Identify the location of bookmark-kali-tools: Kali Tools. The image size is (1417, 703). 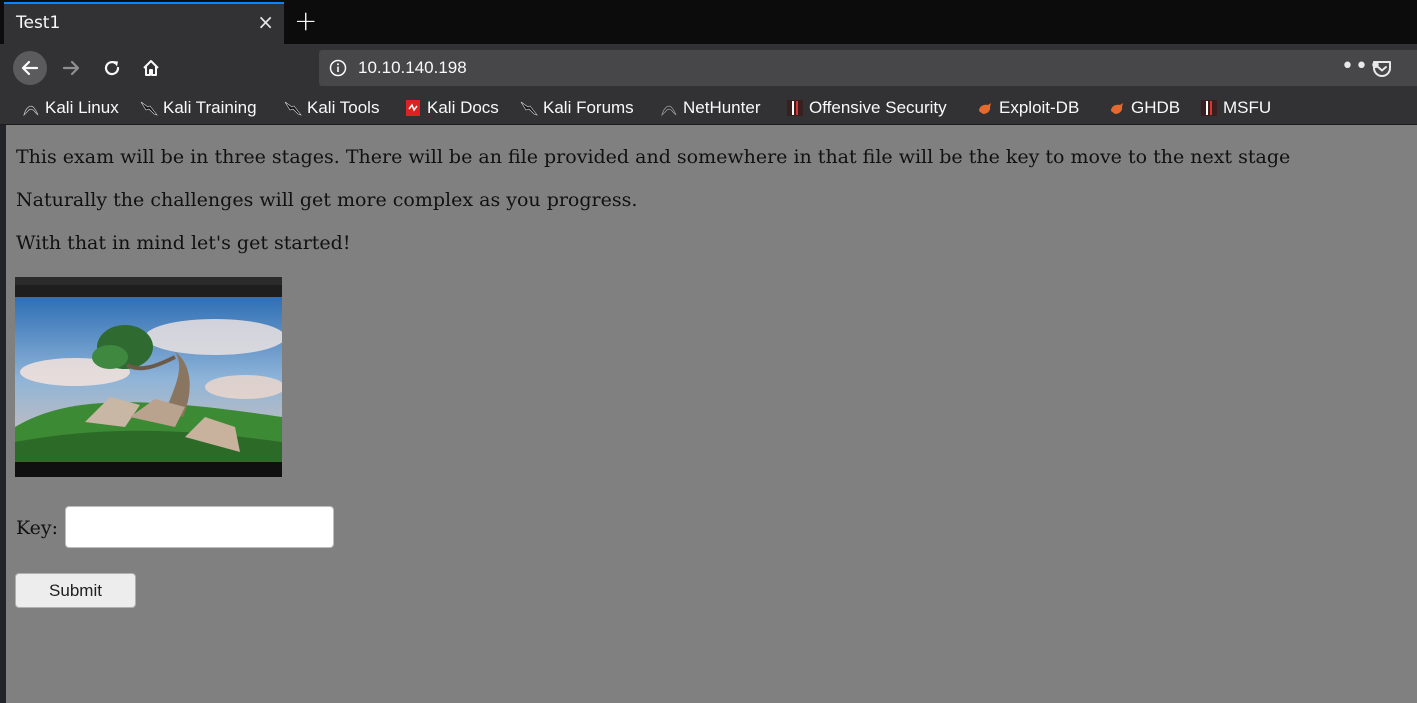
(331, 108).